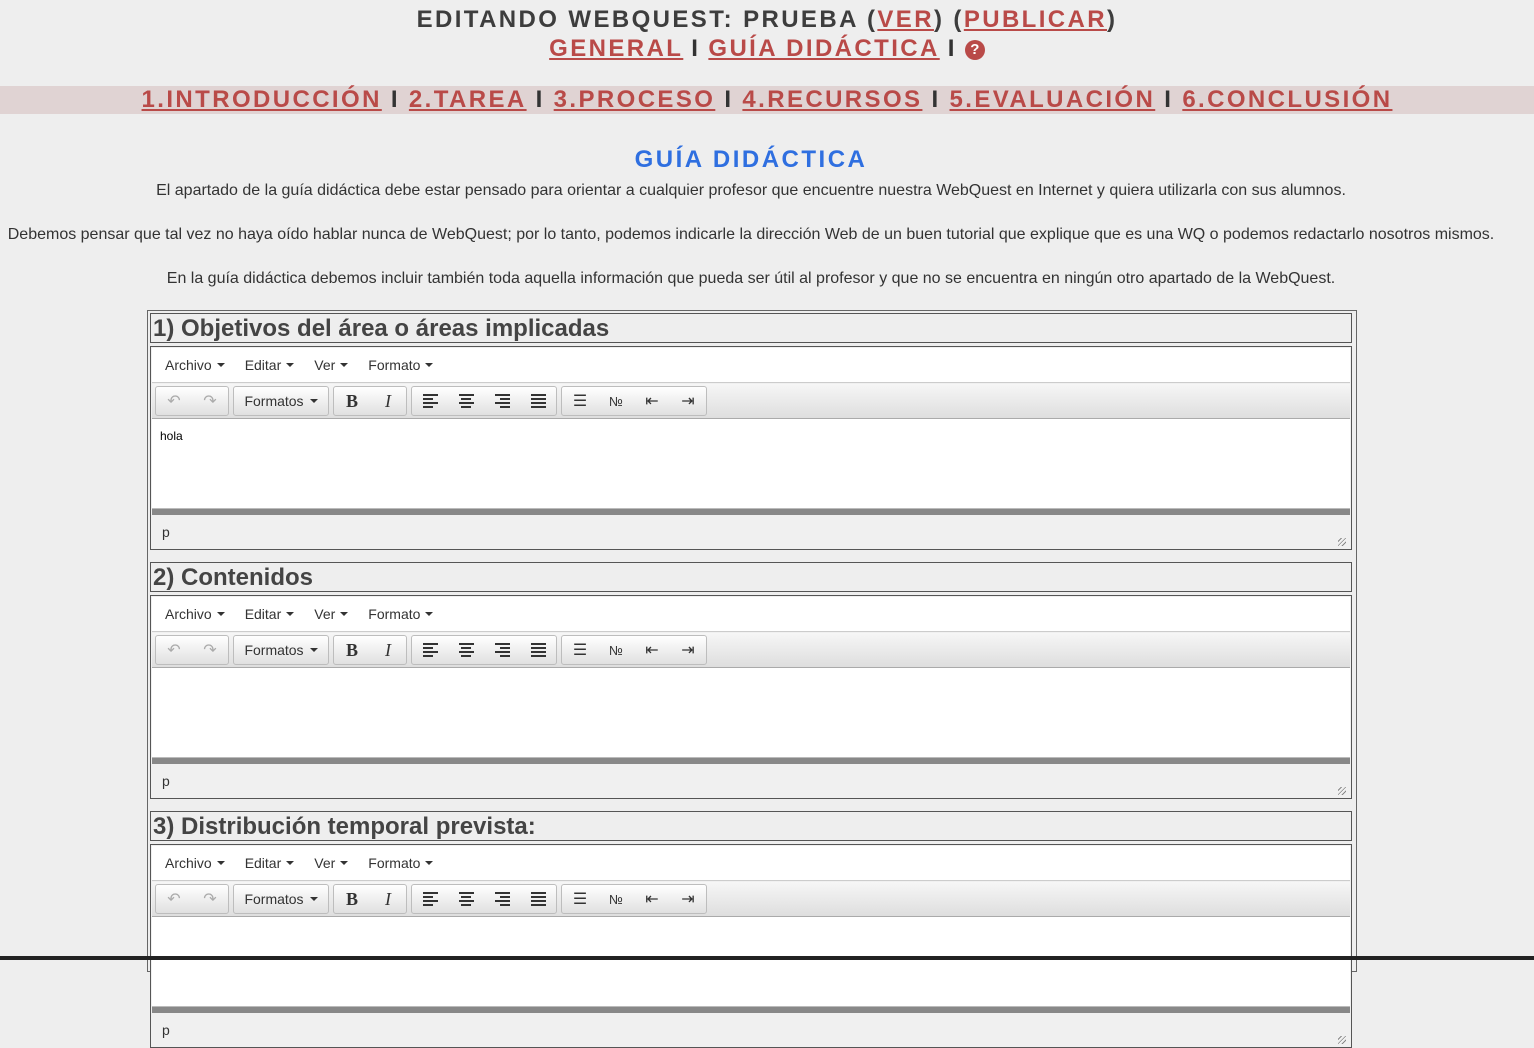 The width and height of the screenshot is (1534, 1048). I want to click on guide-link: GUÍA DIDÁCTICA, so click(823, 48).